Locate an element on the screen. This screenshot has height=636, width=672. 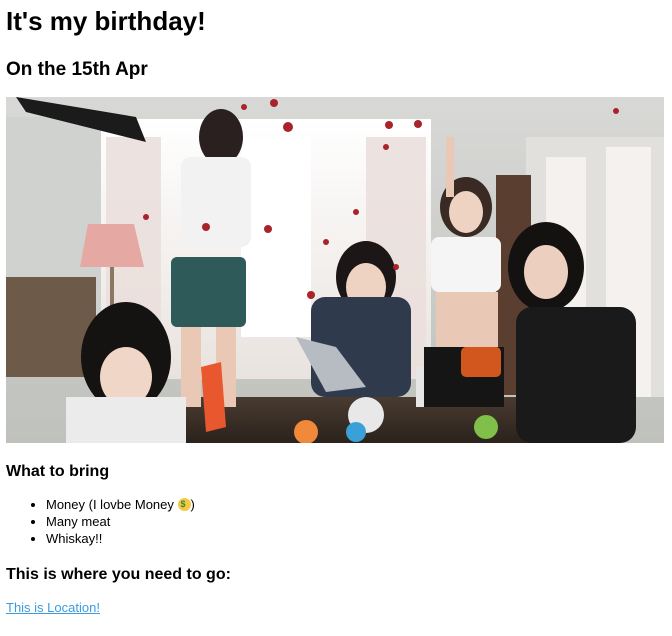
list-item: Whiskay!! is located at coordinates (120, 538).